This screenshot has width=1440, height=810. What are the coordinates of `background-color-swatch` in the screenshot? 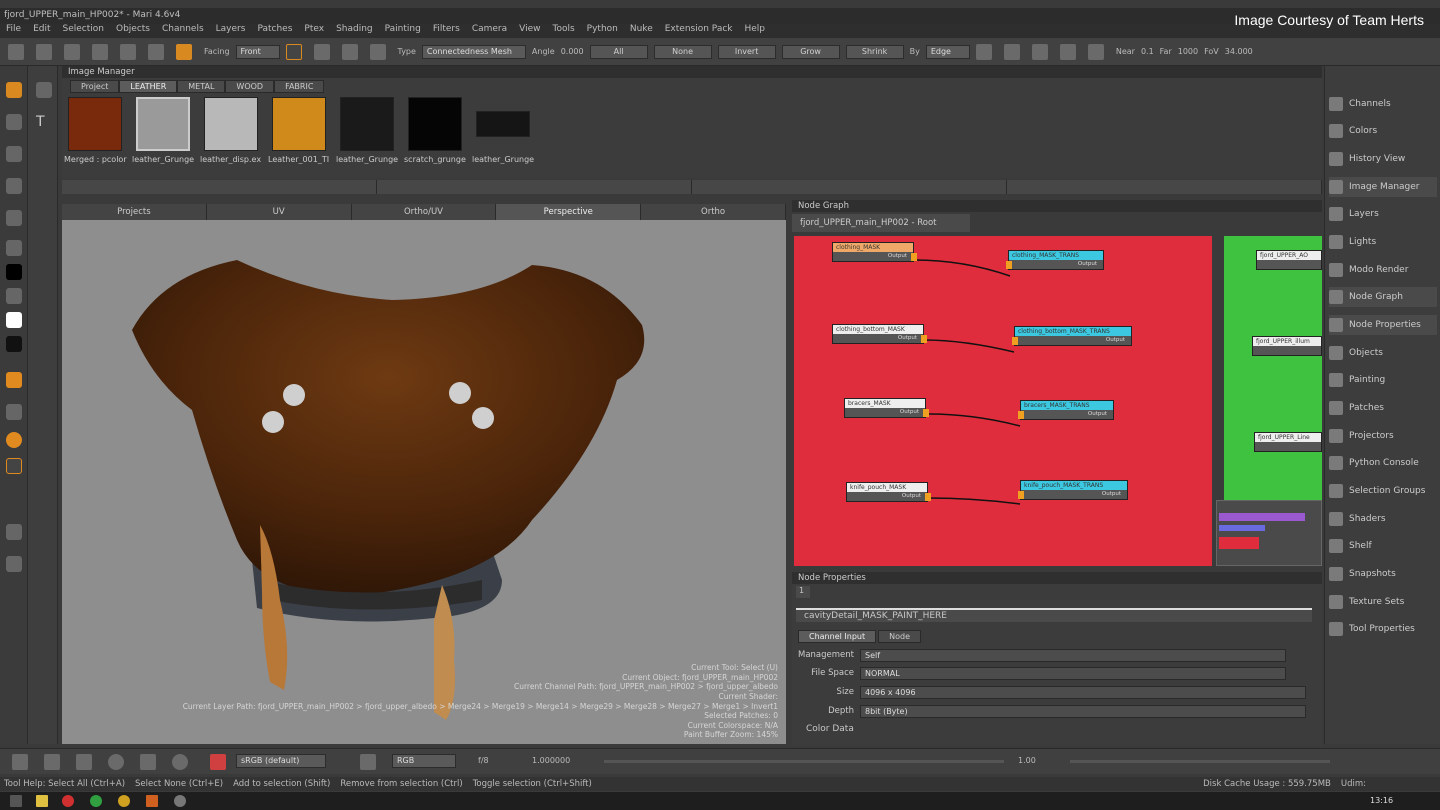 It's located at (14, 320).